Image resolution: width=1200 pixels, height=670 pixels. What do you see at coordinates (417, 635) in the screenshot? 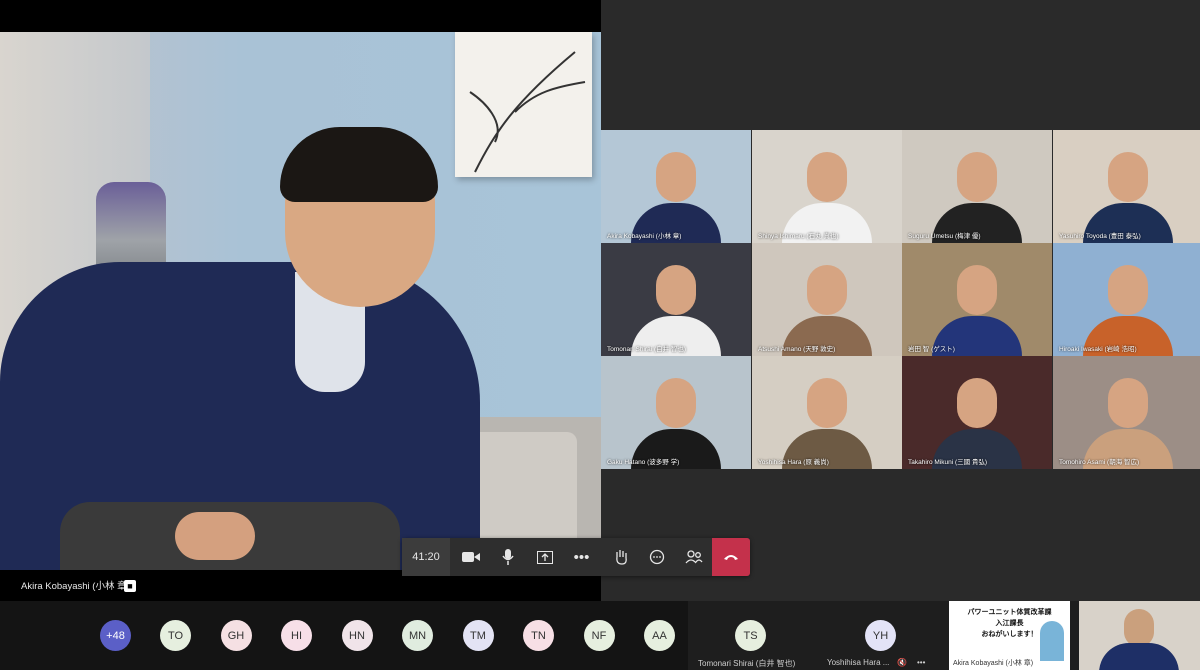
I see `participant-avatar: MN` at bounding box center [417, 635].